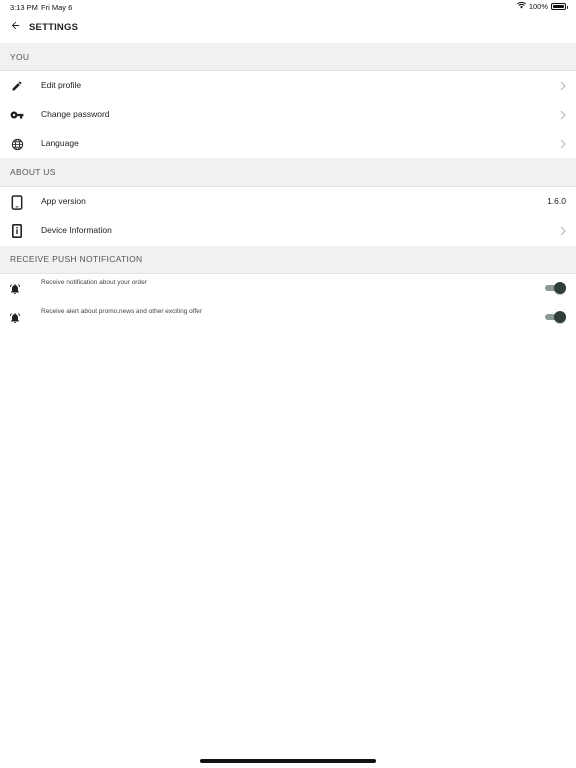 The height and width of the screenshot is (768, 576). Describe the element at coordinates (75, 114) in the screenshot. I see `change-password-label: Change password` at that location.